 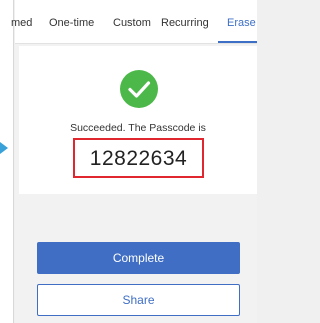 I want to click on tab-custom: Custom, so click(x=132, y=23).